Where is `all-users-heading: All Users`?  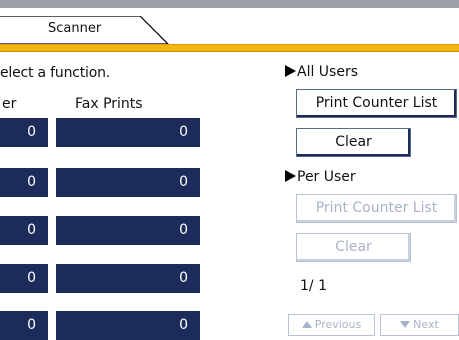
all-users-heading: All Users is located at coordinates (321, 72).